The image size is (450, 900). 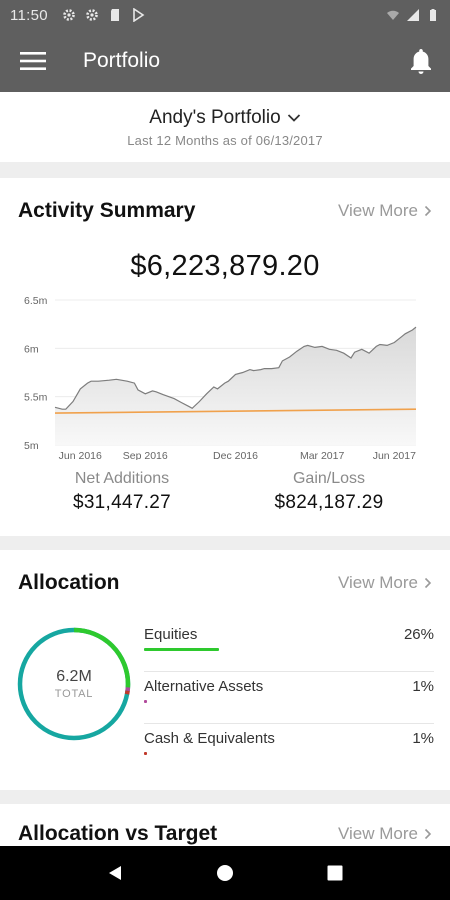 What do you see at coordinates (204, 686) in the screenshot?
I see `allocation-name: Alternative Assets` at bounding box center [204, 686].